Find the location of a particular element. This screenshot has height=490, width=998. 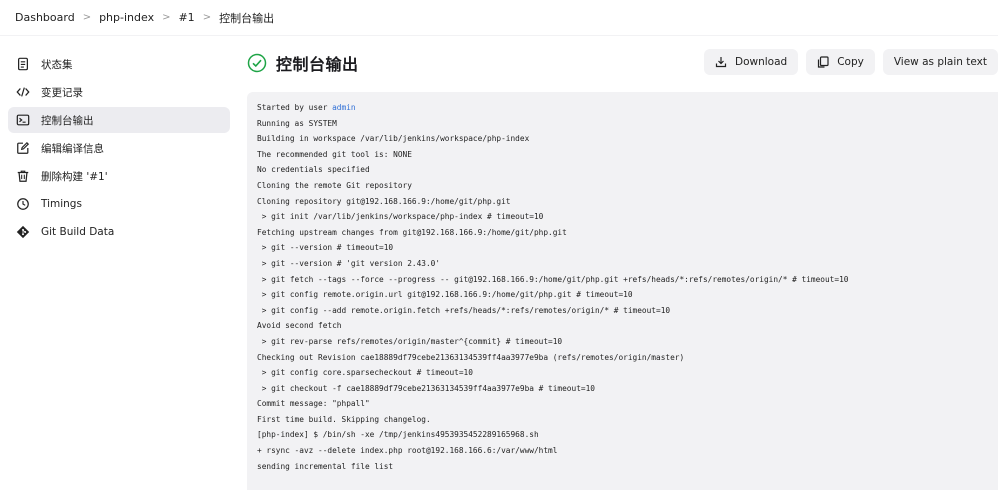

title-group: 控制台输出 is located at coordinates (303, 63).